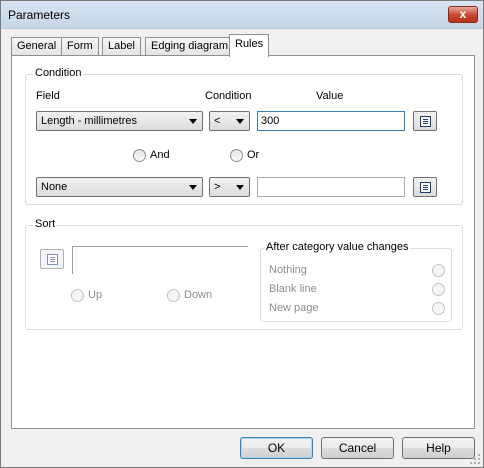  Describe the element at coordinates (330, 96) in the screenshot. I see `value-column-label: Value` at that location.